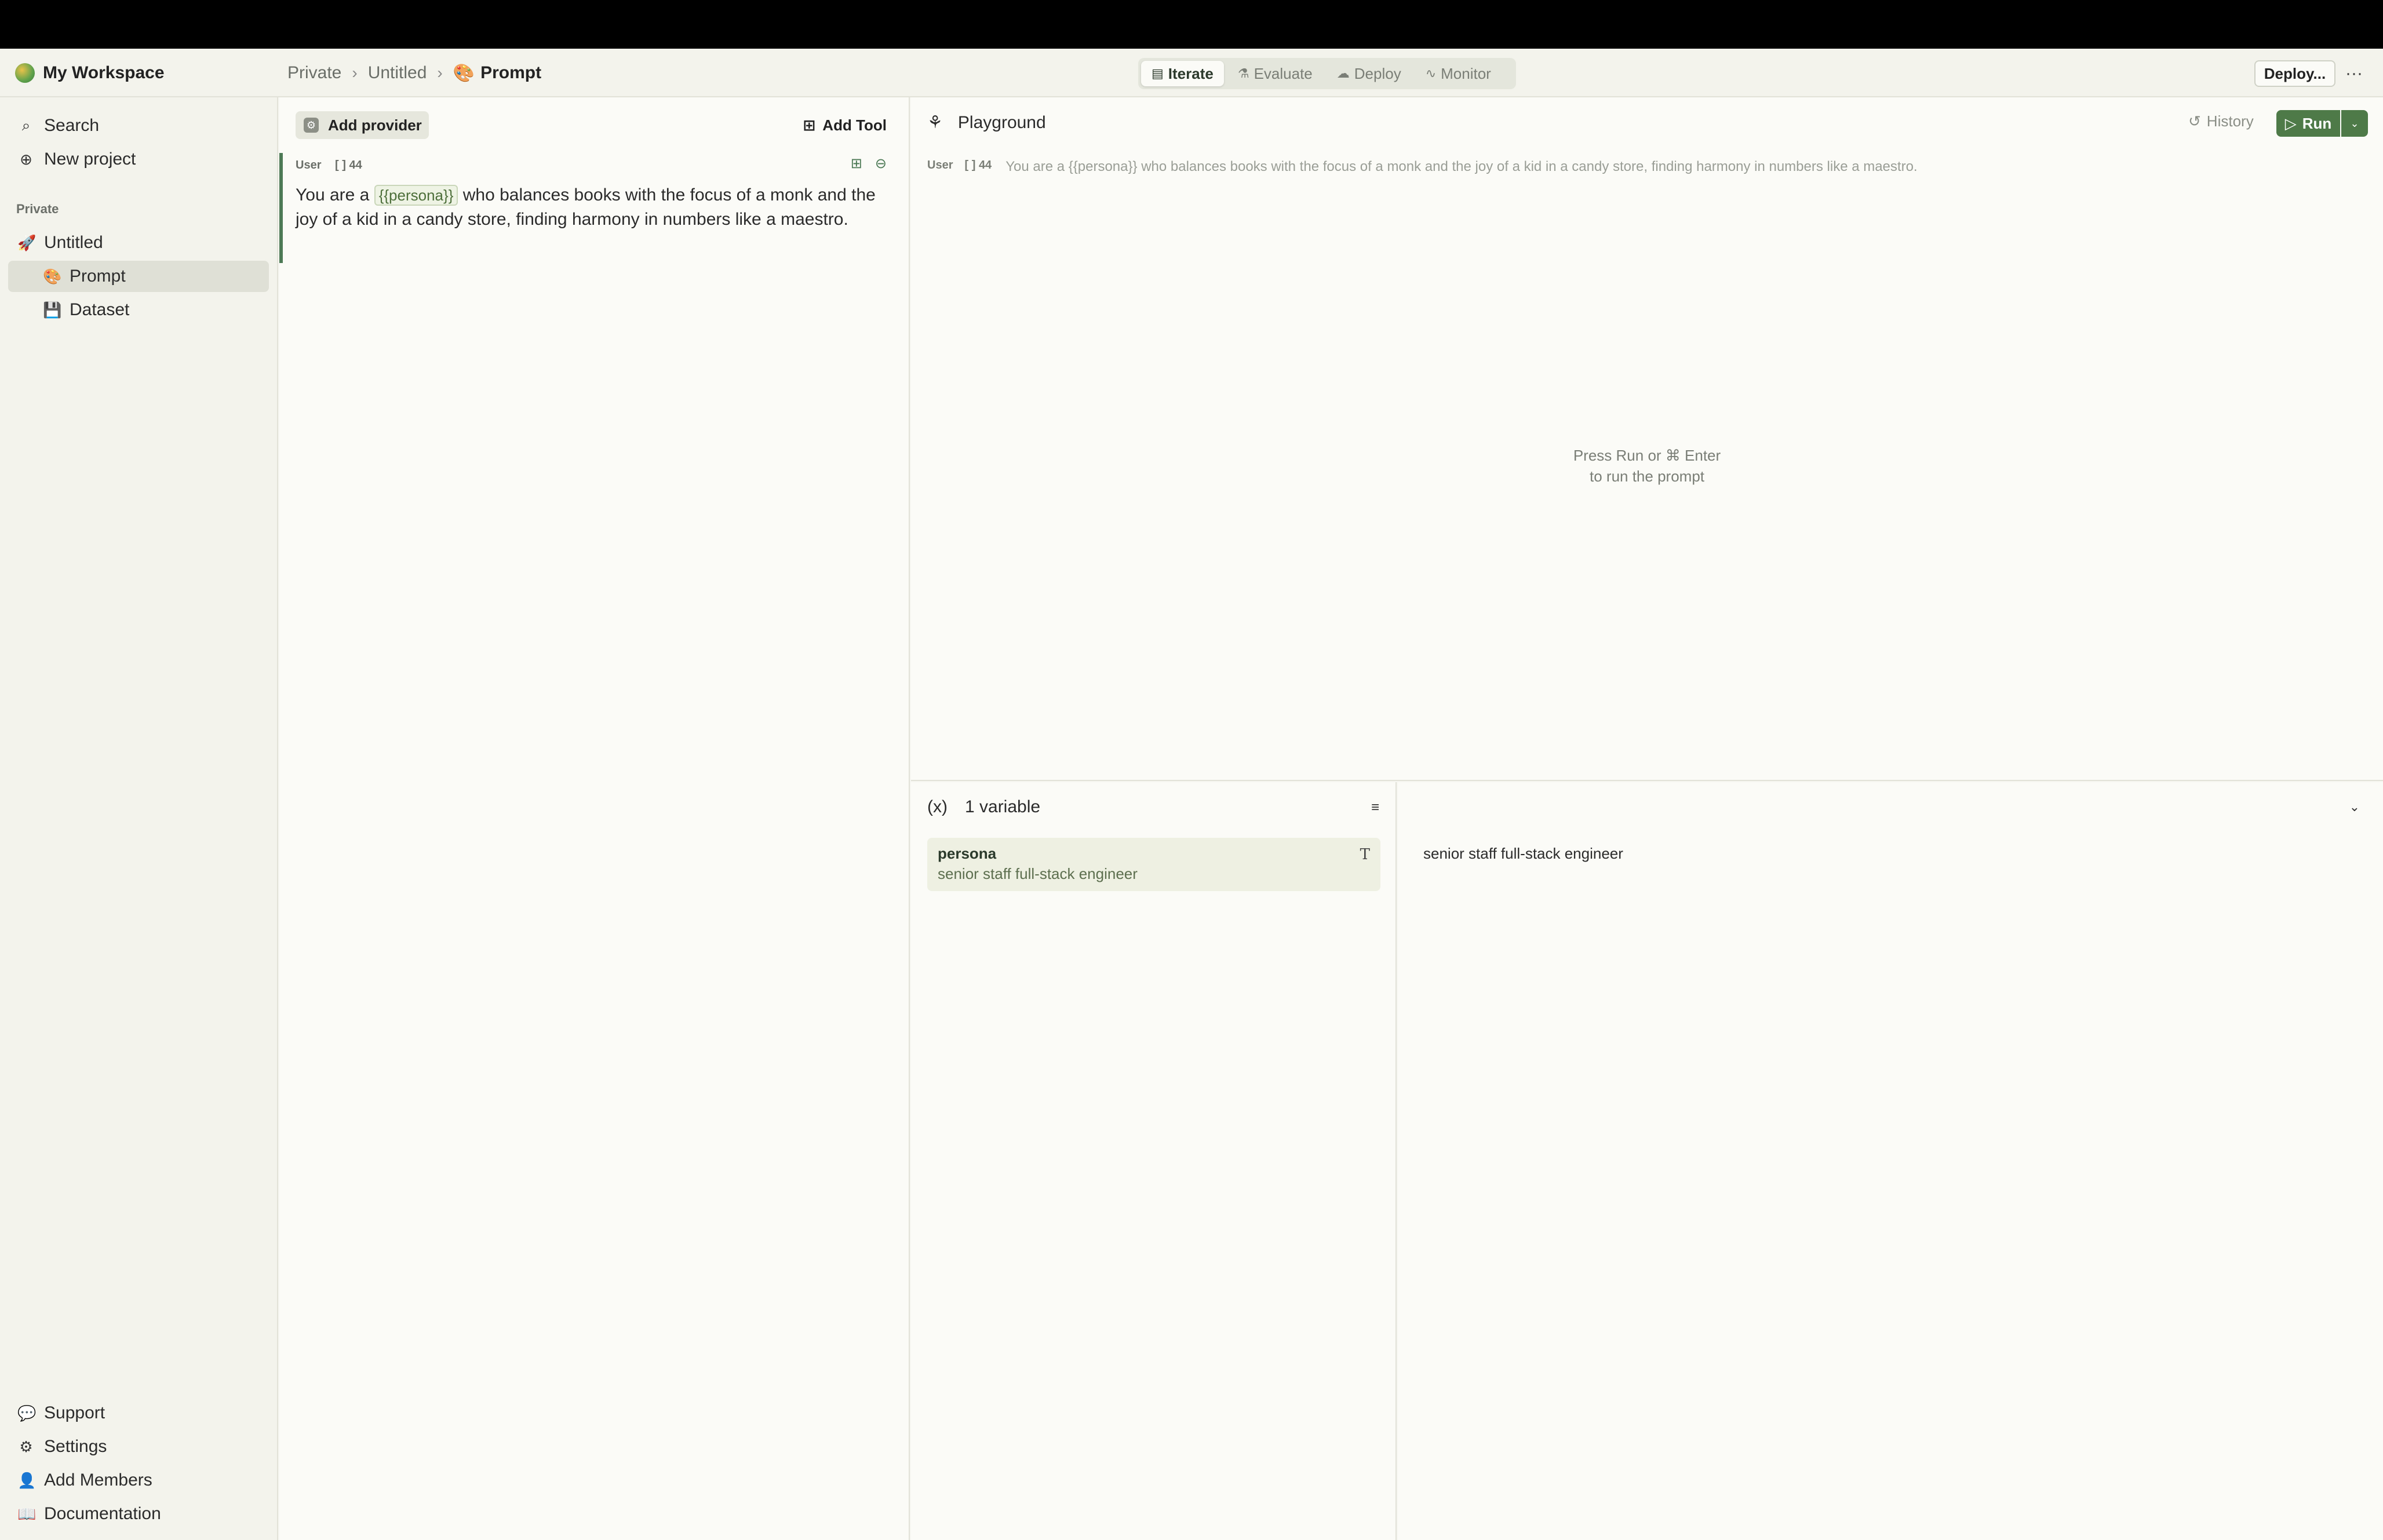  I want to click on sidebar-item-search: ⌕ Search, so click(139, 125).